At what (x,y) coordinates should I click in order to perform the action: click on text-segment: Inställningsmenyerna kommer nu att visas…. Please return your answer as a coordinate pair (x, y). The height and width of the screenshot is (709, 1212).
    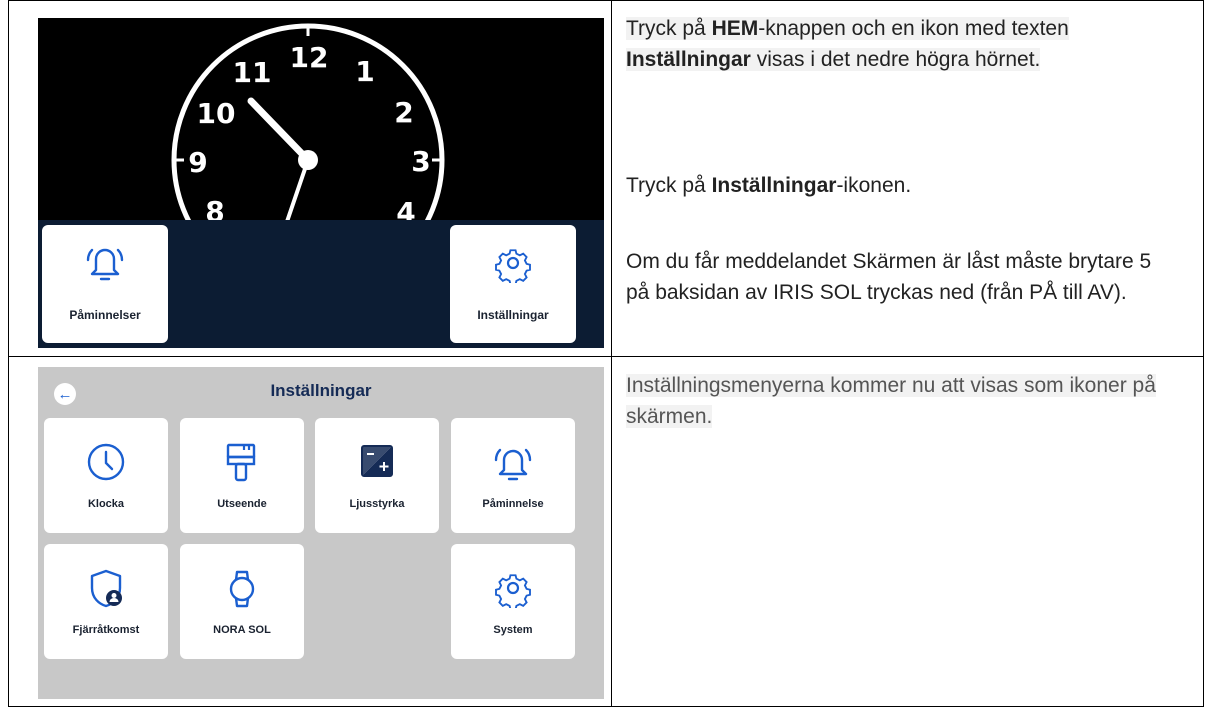
    Looking at the image, I should click on (891, 401).